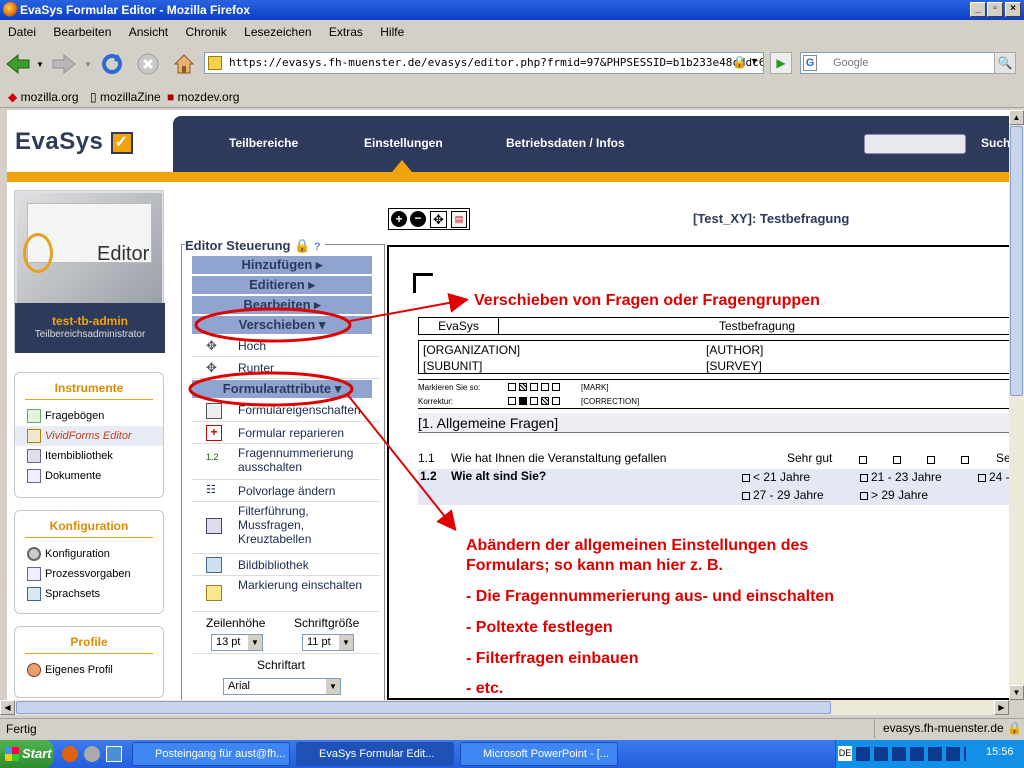  What do you see at coordinates (82, 32) in the screenshot?
I see `menu-bearbeiten: Bearbeiten` at bounding box center [82, 32].